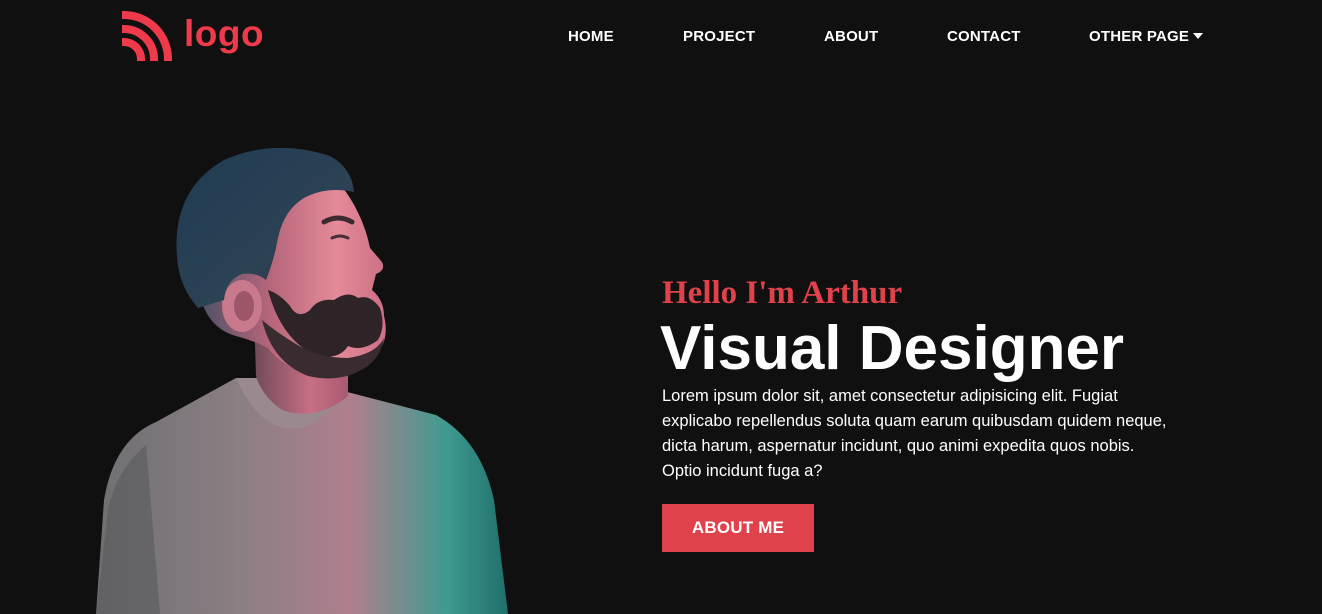 This screenshot has height=614, width=1322. I want to click on nav-item-contact: CONTACT, so click(984, 37).